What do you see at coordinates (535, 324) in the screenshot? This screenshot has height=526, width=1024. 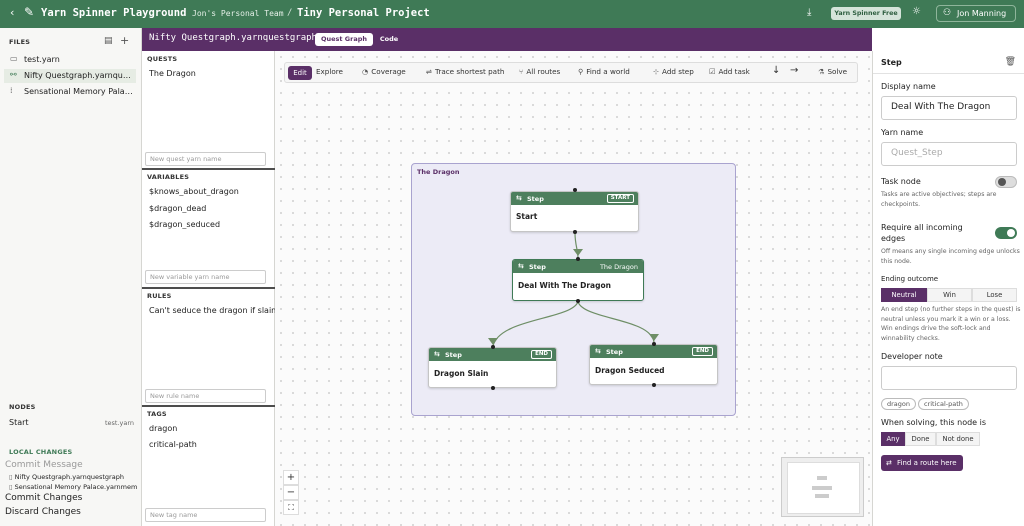 I see `edge-deal-to-slain` at bounding box center [535, 324].